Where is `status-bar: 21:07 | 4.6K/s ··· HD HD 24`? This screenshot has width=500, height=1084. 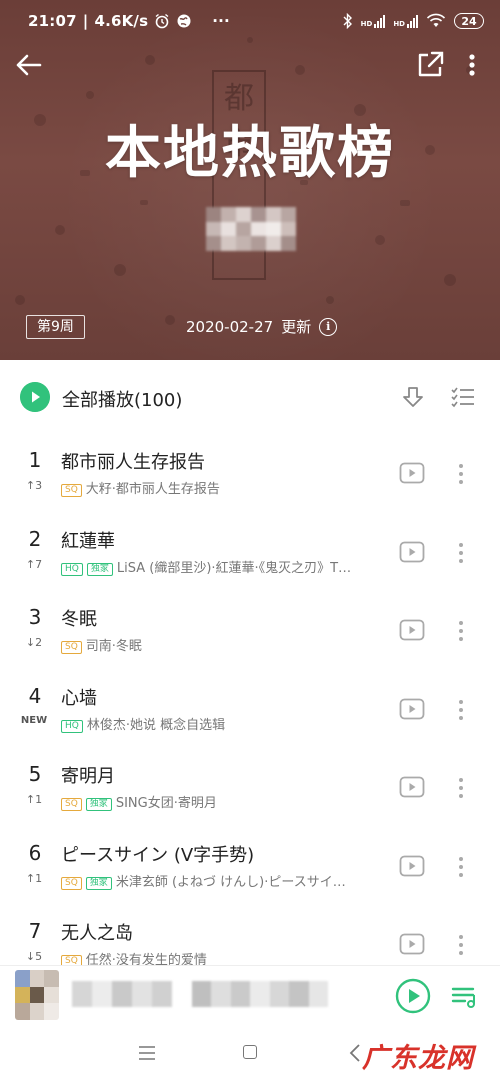 status-bar: 21:07 | 4.6K/s ··· HD HD 24 is located at coordinates (250, 21).